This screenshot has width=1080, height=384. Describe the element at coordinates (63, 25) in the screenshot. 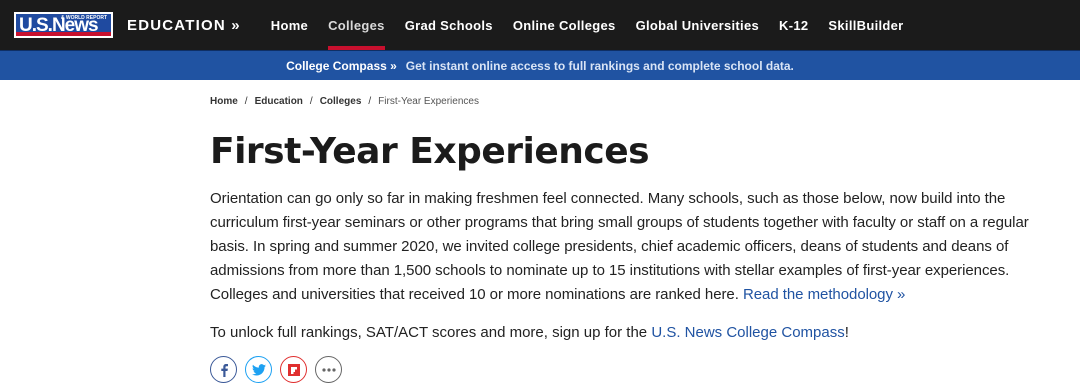

I see `usnews-logo: U.S.News & WORLD REPORT` at that location.